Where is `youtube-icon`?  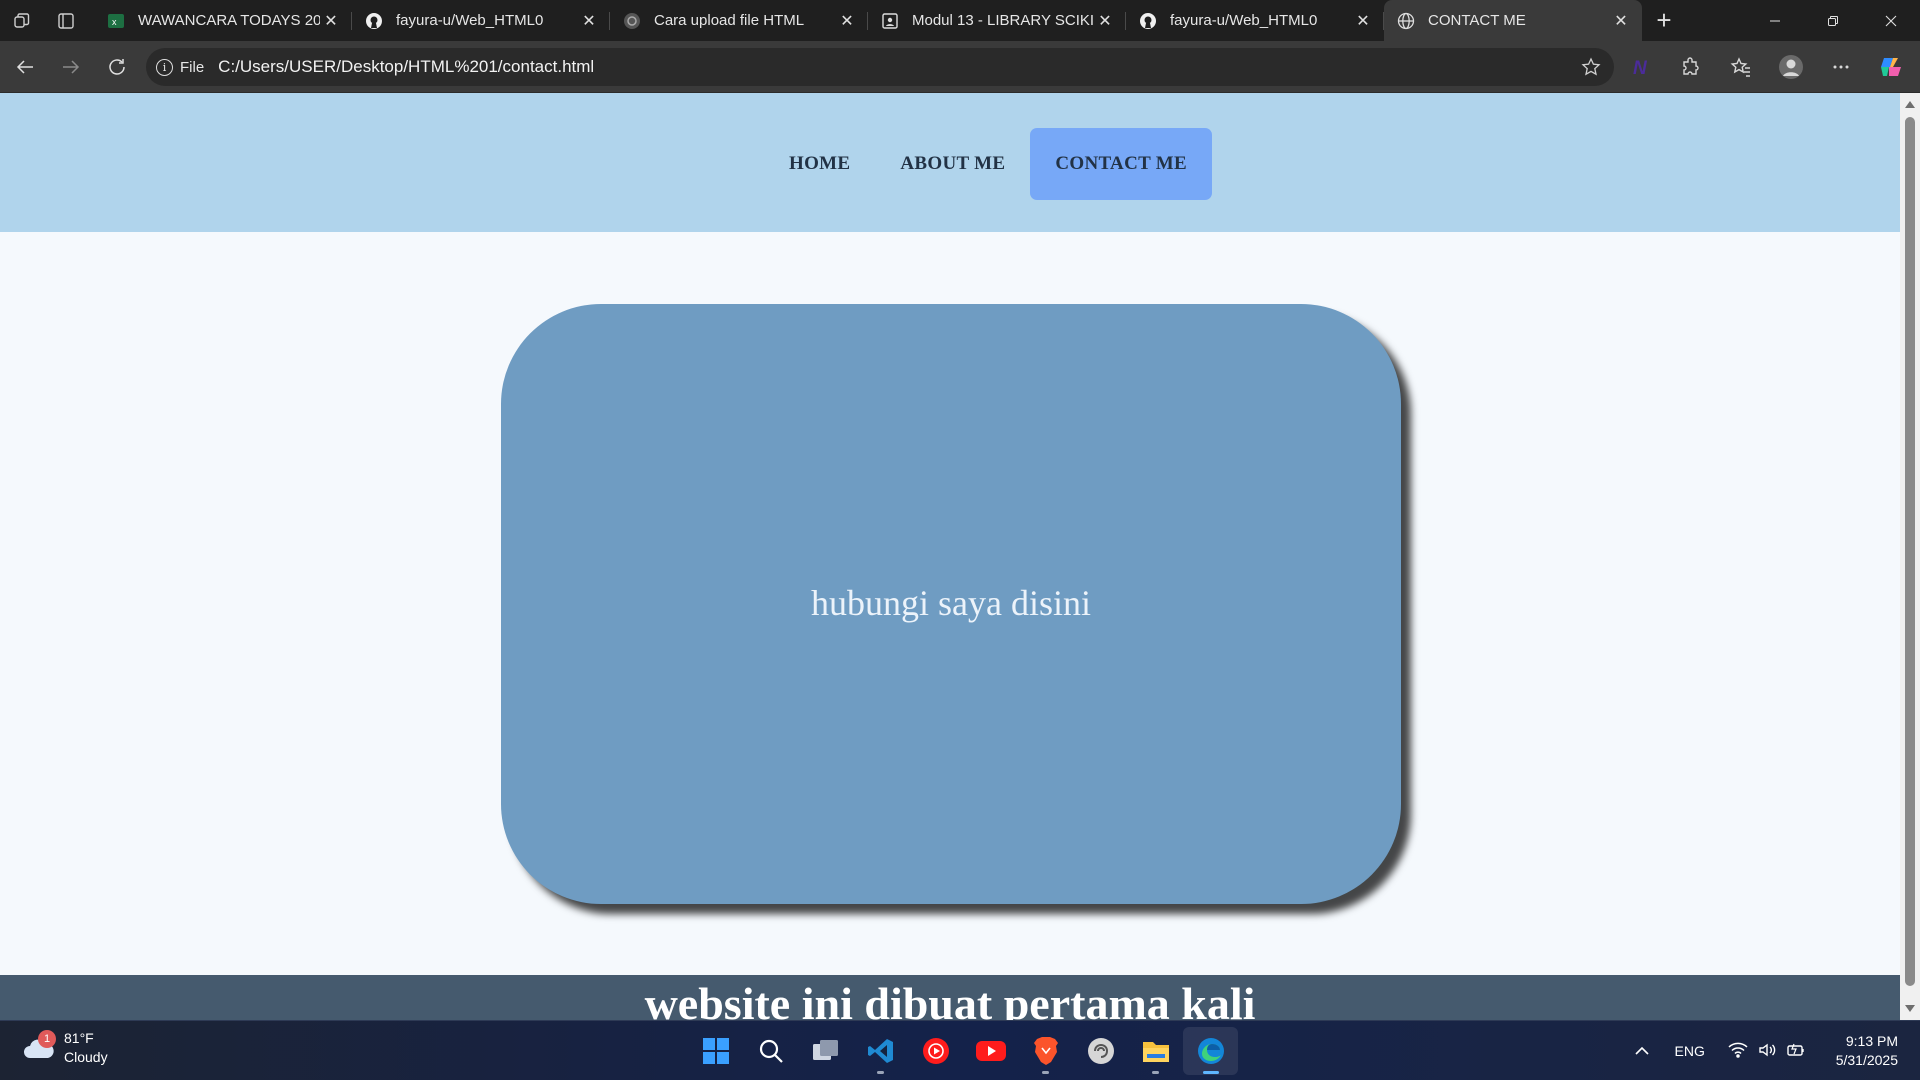 youtube-icon is located at coordinates (990, 1051).